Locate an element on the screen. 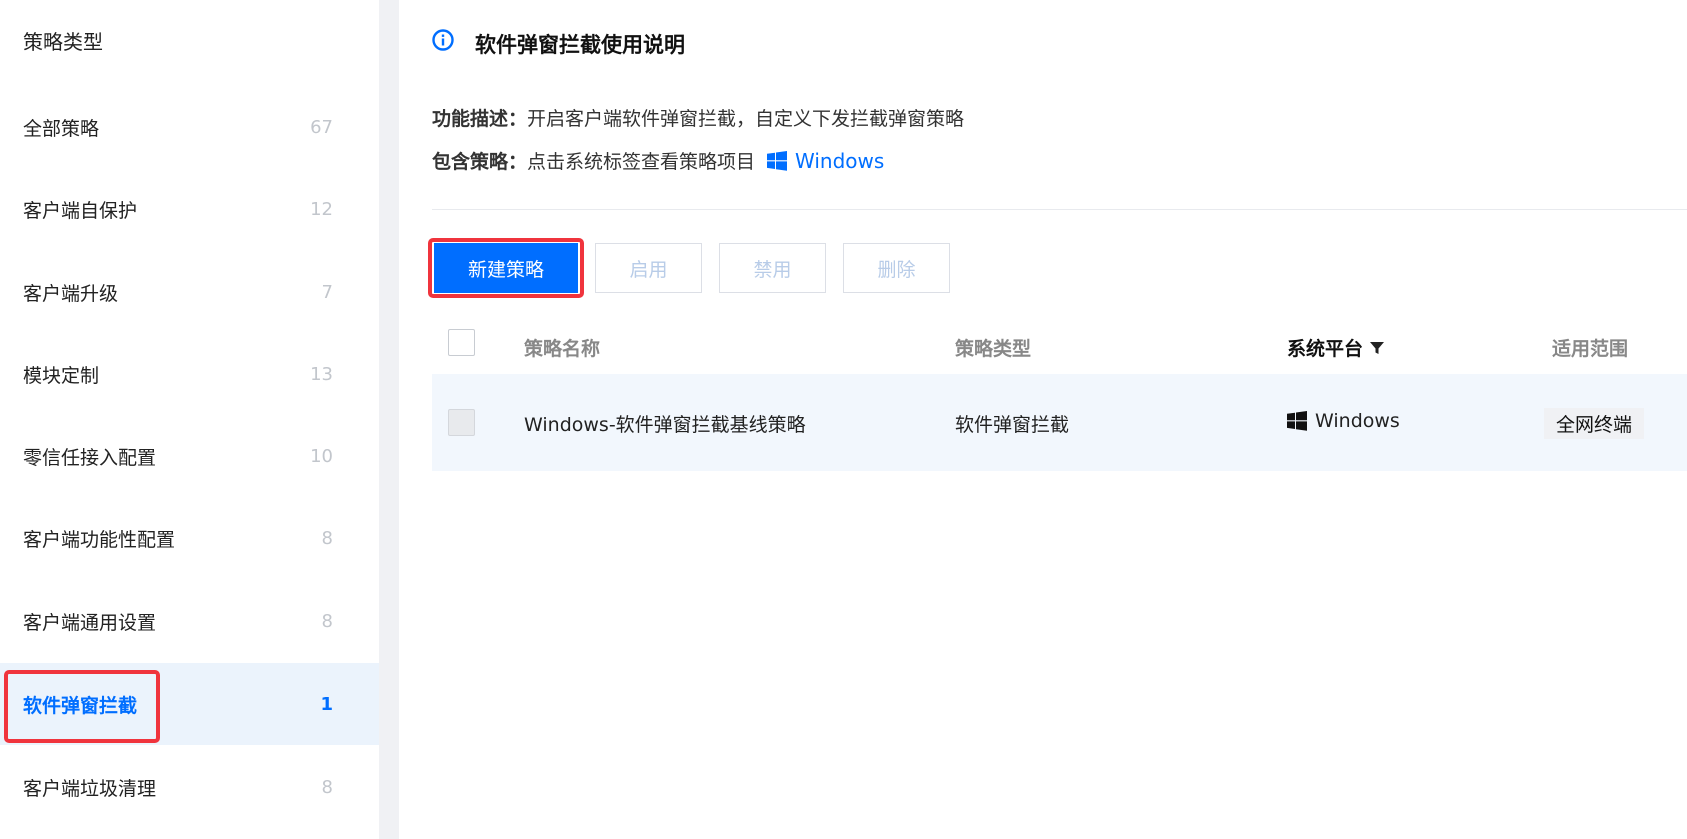 Image resolution: width=1687 pixels, height=839 pixels. windows-link-label: Windows is located at coordinates (840, 160).